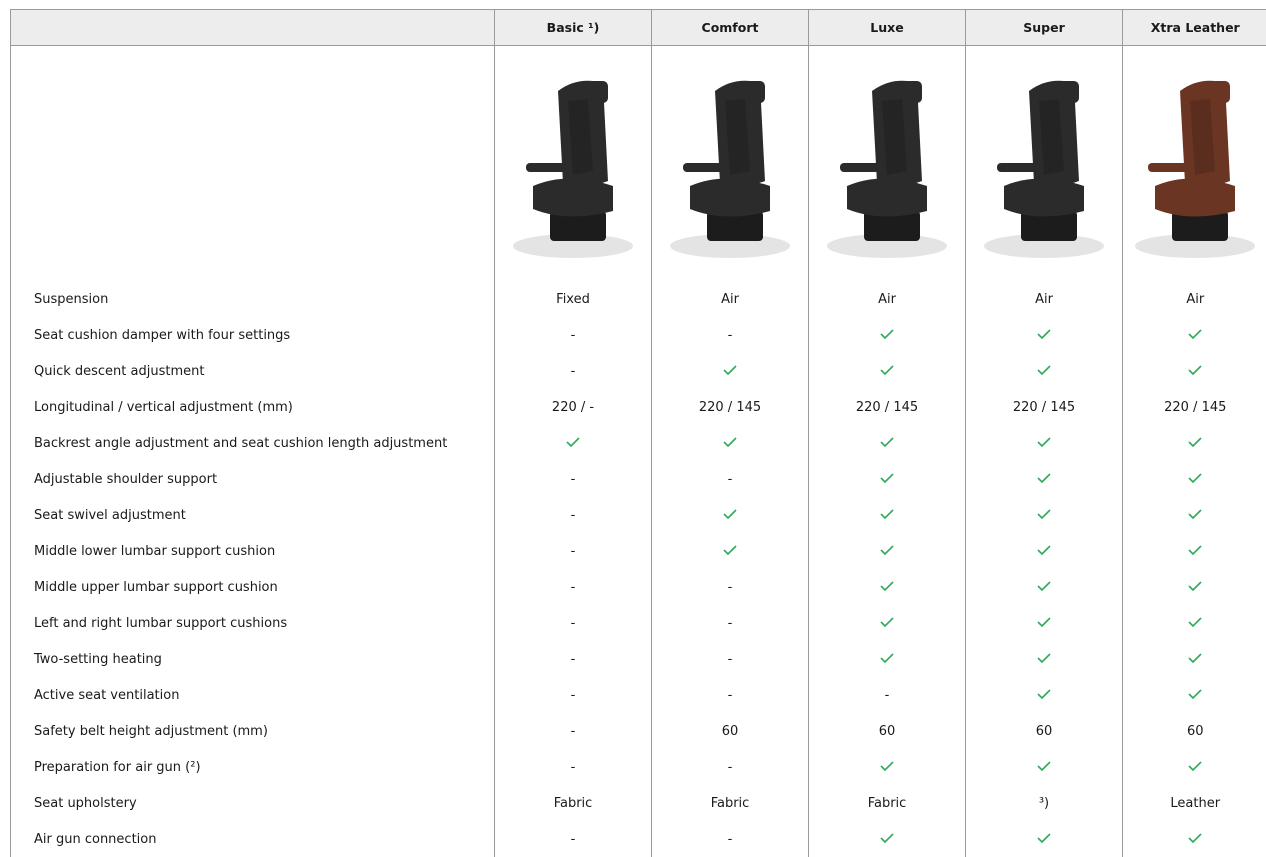 The image size is (1266, 857). Describe the element at coordinates (1194, 803) in the screenshot. I see `value-xtra-leather: Leather` at that location.